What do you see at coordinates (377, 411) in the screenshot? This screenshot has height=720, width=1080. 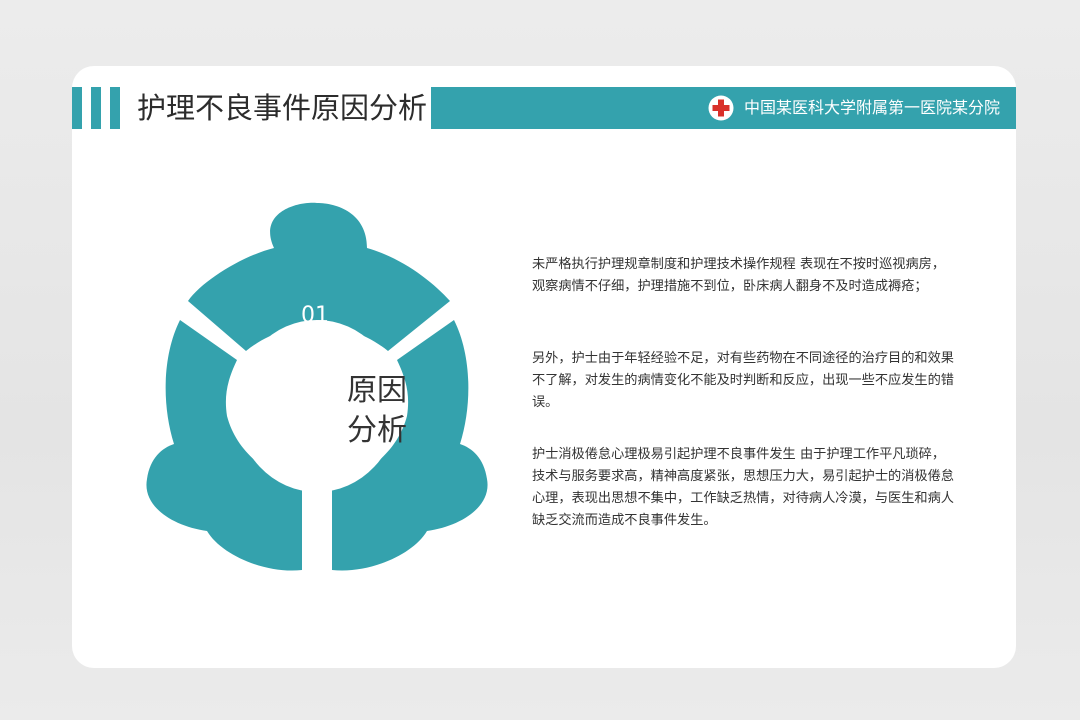 I see `center-label: 原因 分析` at bounding box center [377, 411].